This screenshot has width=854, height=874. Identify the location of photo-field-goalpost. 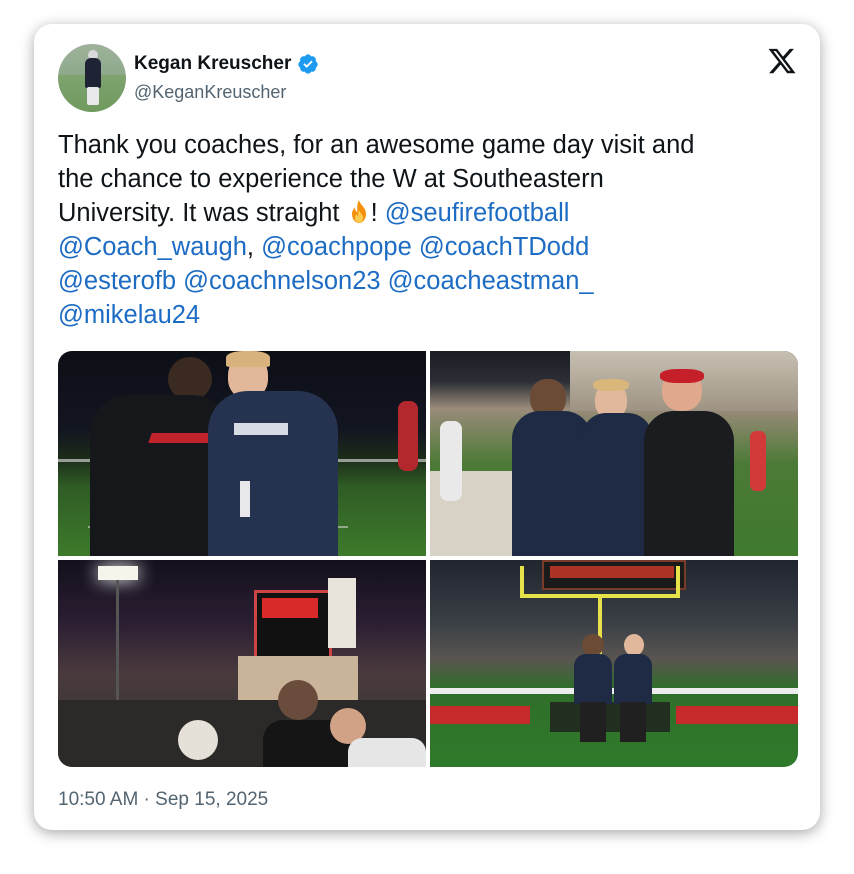
(614, 663).